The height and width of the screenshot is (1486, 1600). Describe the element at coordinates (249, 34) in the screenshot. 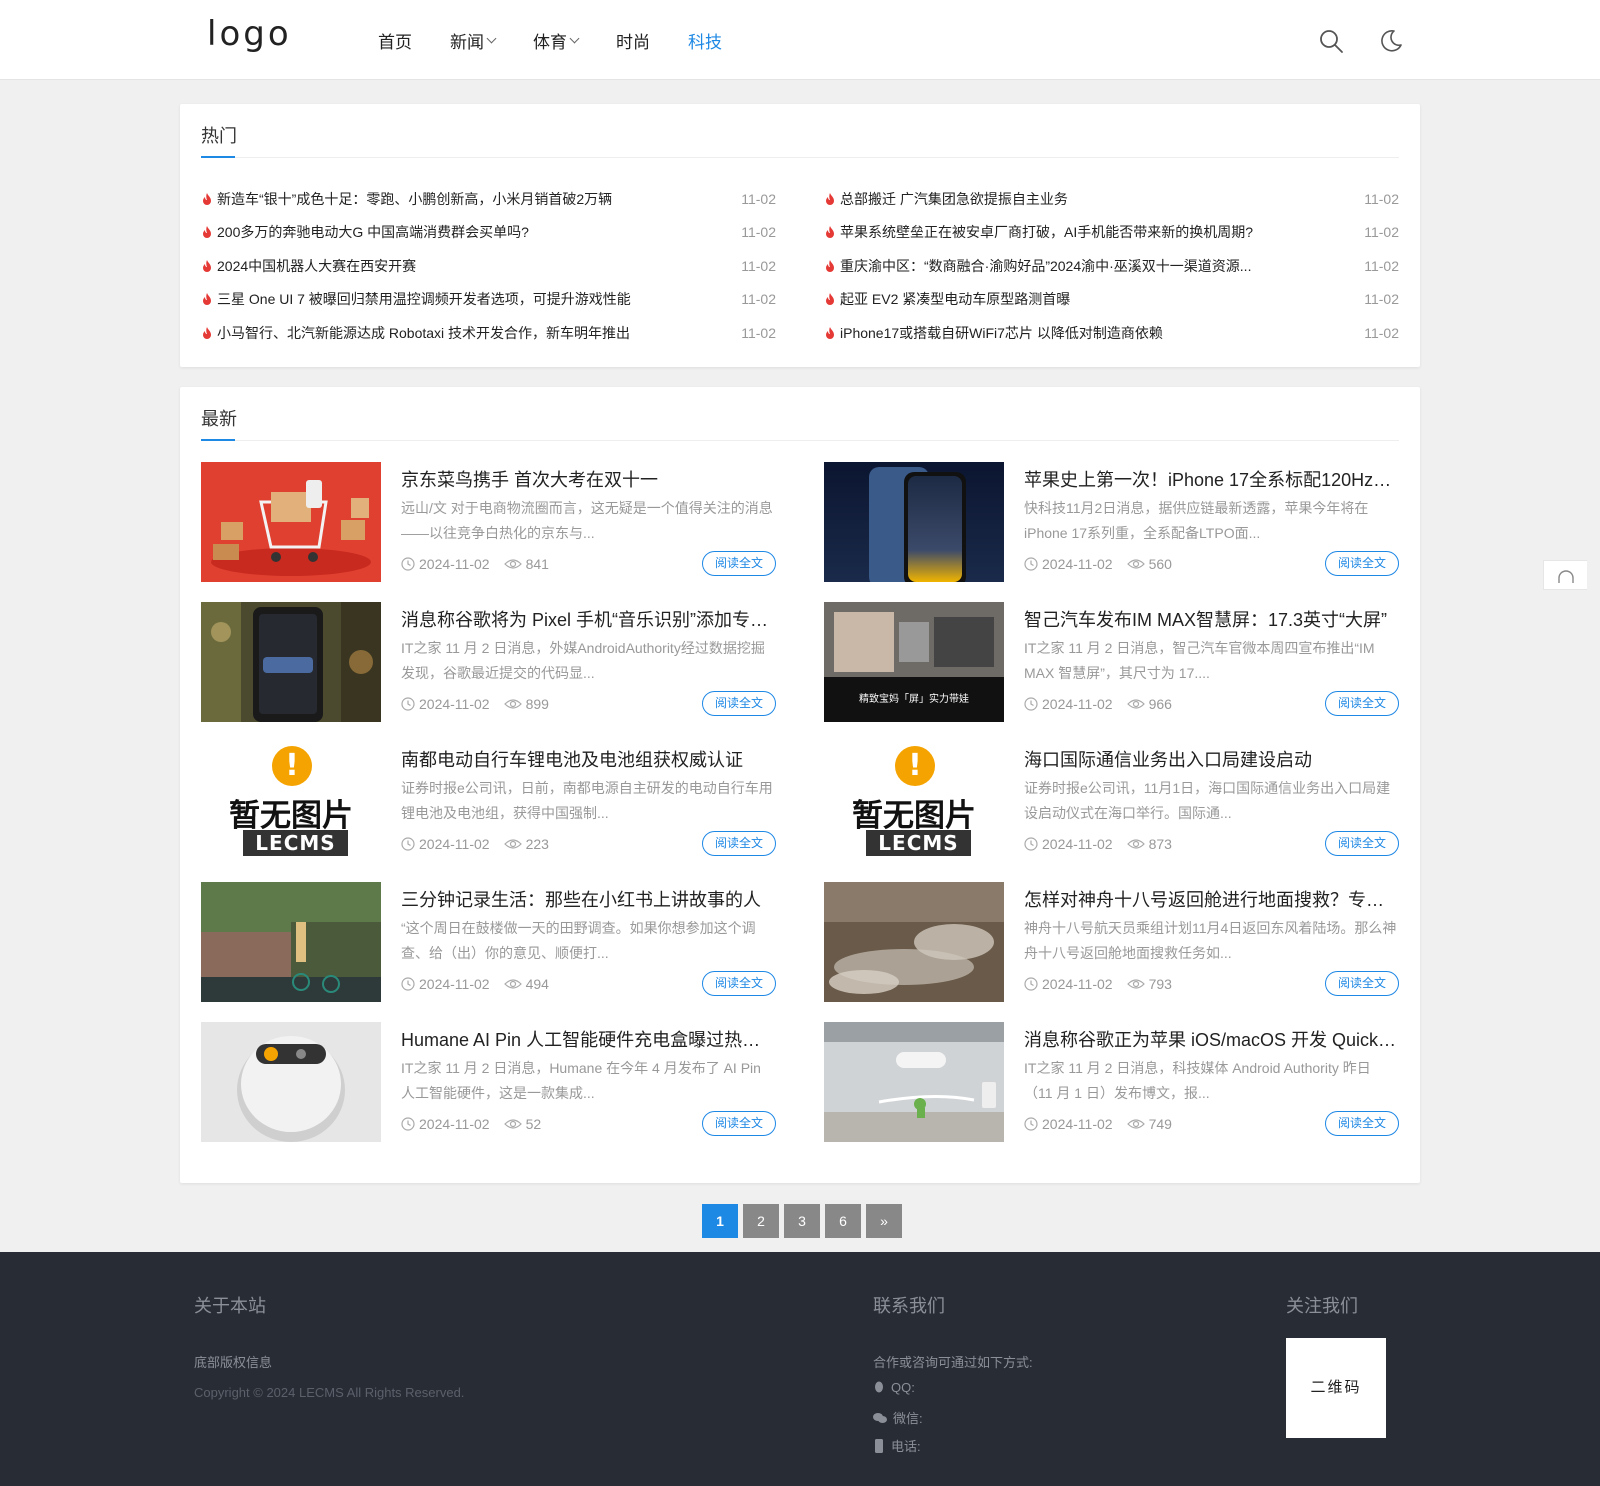

I see `site-logo: logo` at that location.